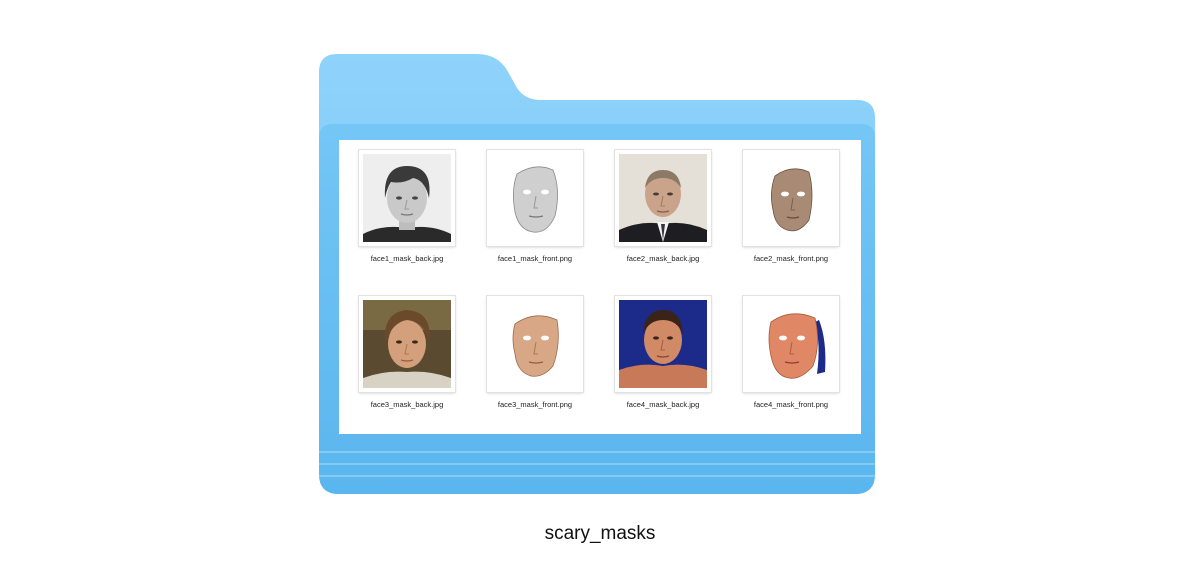 Image resolution: width=1200 pixels, height=574 pixels. Describe the element at coordinates (791, 404) in the screenshot. I see `file-name: face4_mask_front.png` at that location.